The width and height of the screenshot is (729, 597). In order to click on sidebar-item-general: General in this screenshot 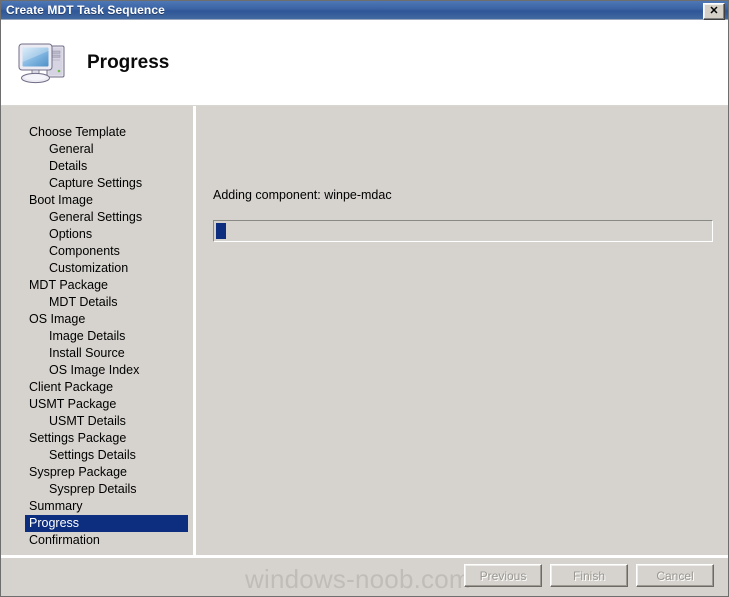, I will do `click(116, 149)`.